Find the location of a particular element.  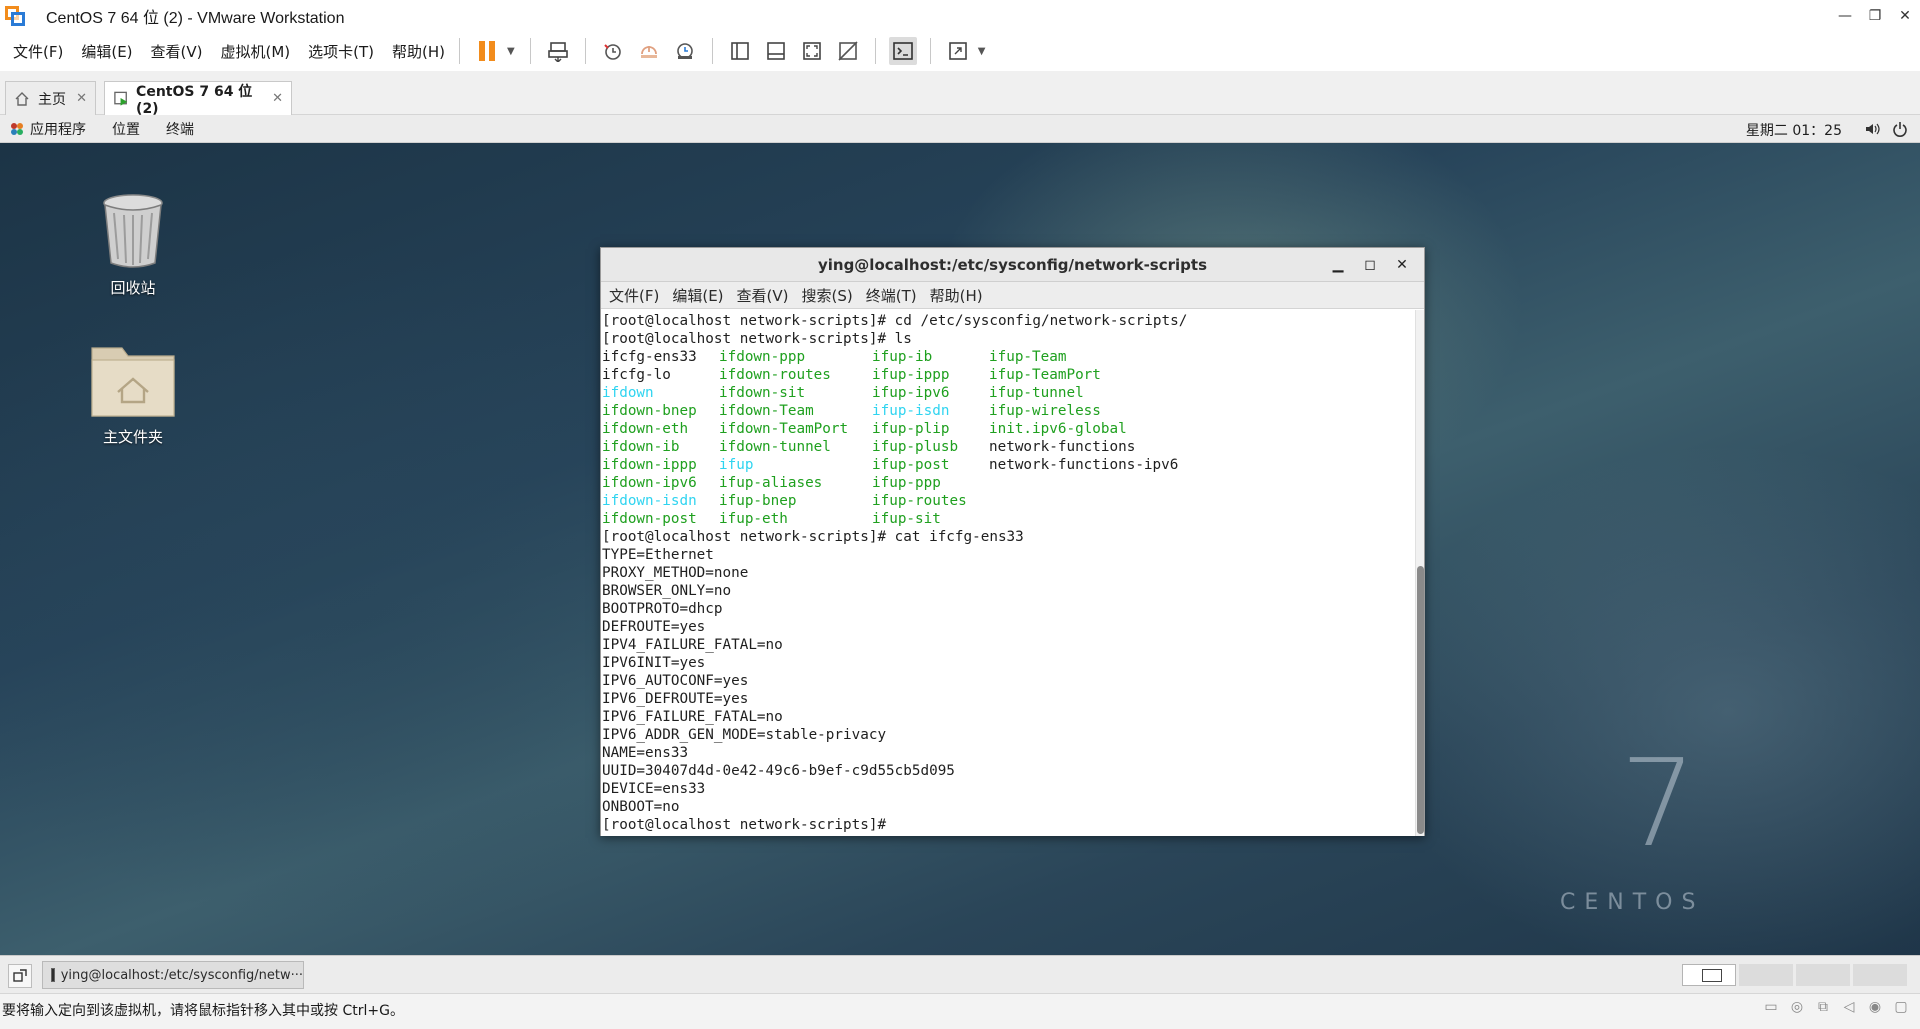

usb-device-icon: ◉ is located at coordinates (1875, 1007).